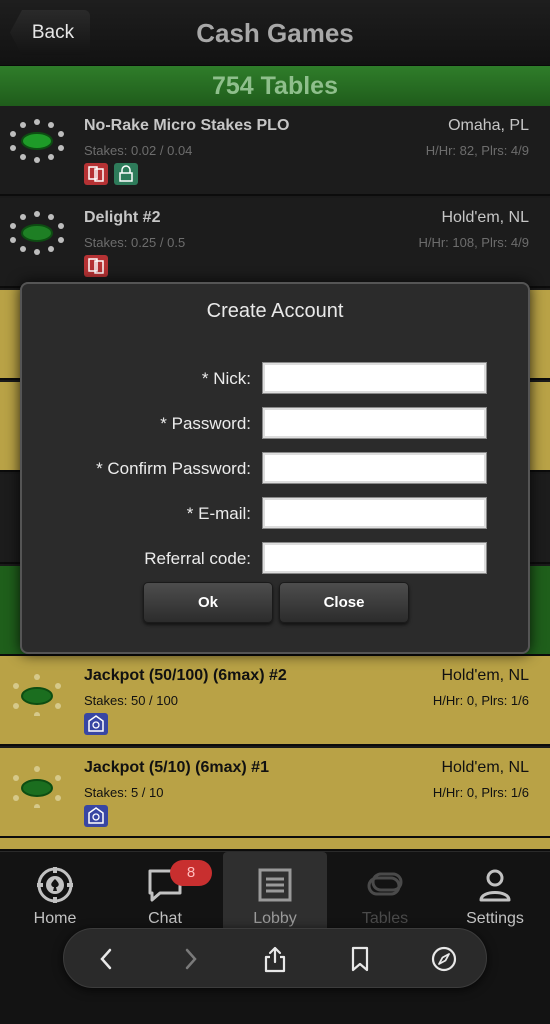  I want to click on table-stakes: Stakes: 50 / 100, so click(131, 700).